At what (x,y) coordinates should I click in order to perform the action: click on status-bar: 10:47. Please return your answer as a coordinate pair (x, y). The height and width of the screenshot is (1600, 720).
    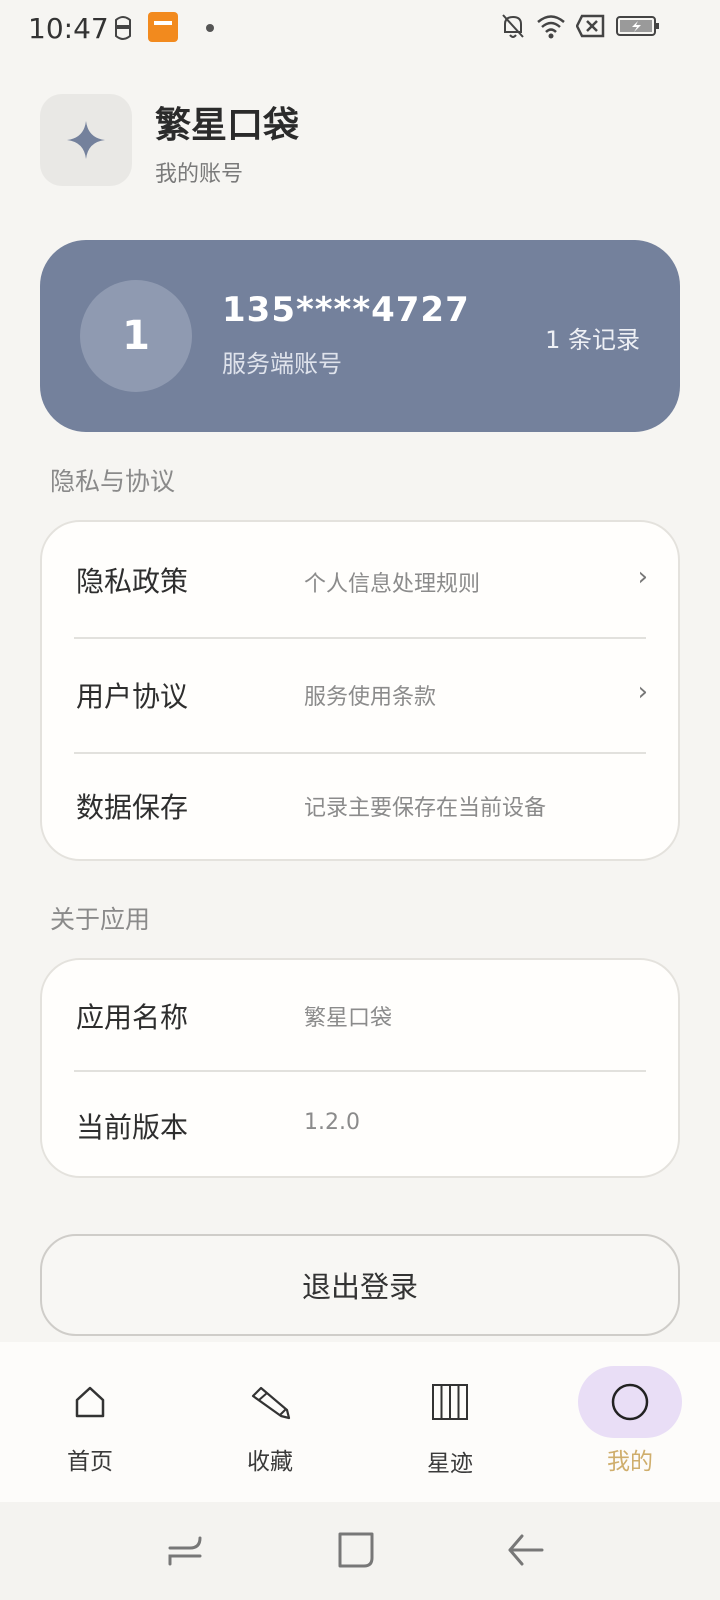
    Looking at the image, I should click on (360, 28).